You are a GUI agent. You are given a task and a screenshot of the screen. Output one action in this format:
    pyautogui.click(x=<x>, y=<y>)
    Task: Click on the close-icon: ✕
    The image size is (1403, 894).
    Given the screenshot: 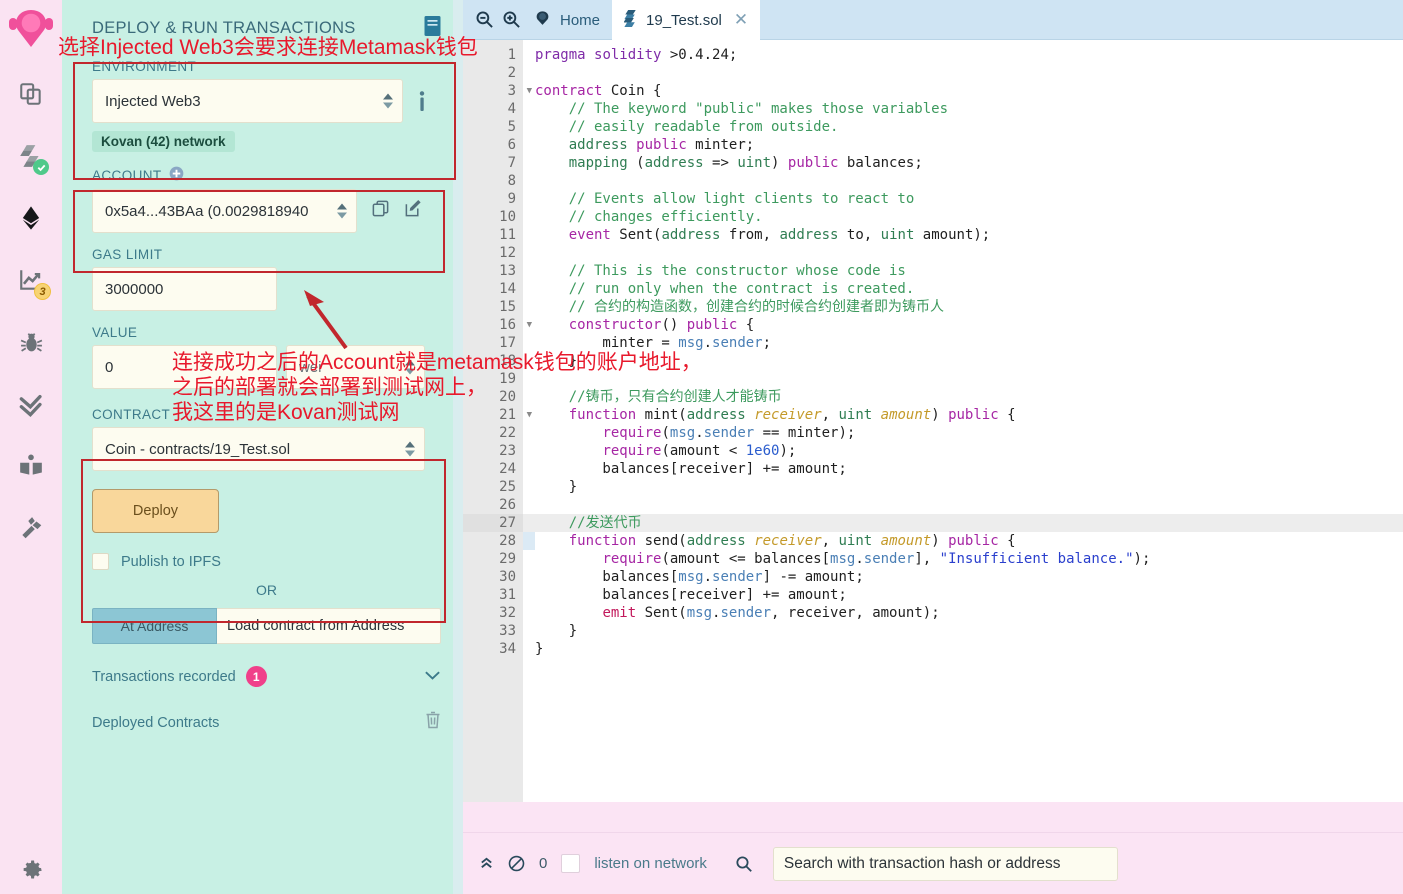 What is the action you would take?
    pyautogui.click(x=741, y=20)
    